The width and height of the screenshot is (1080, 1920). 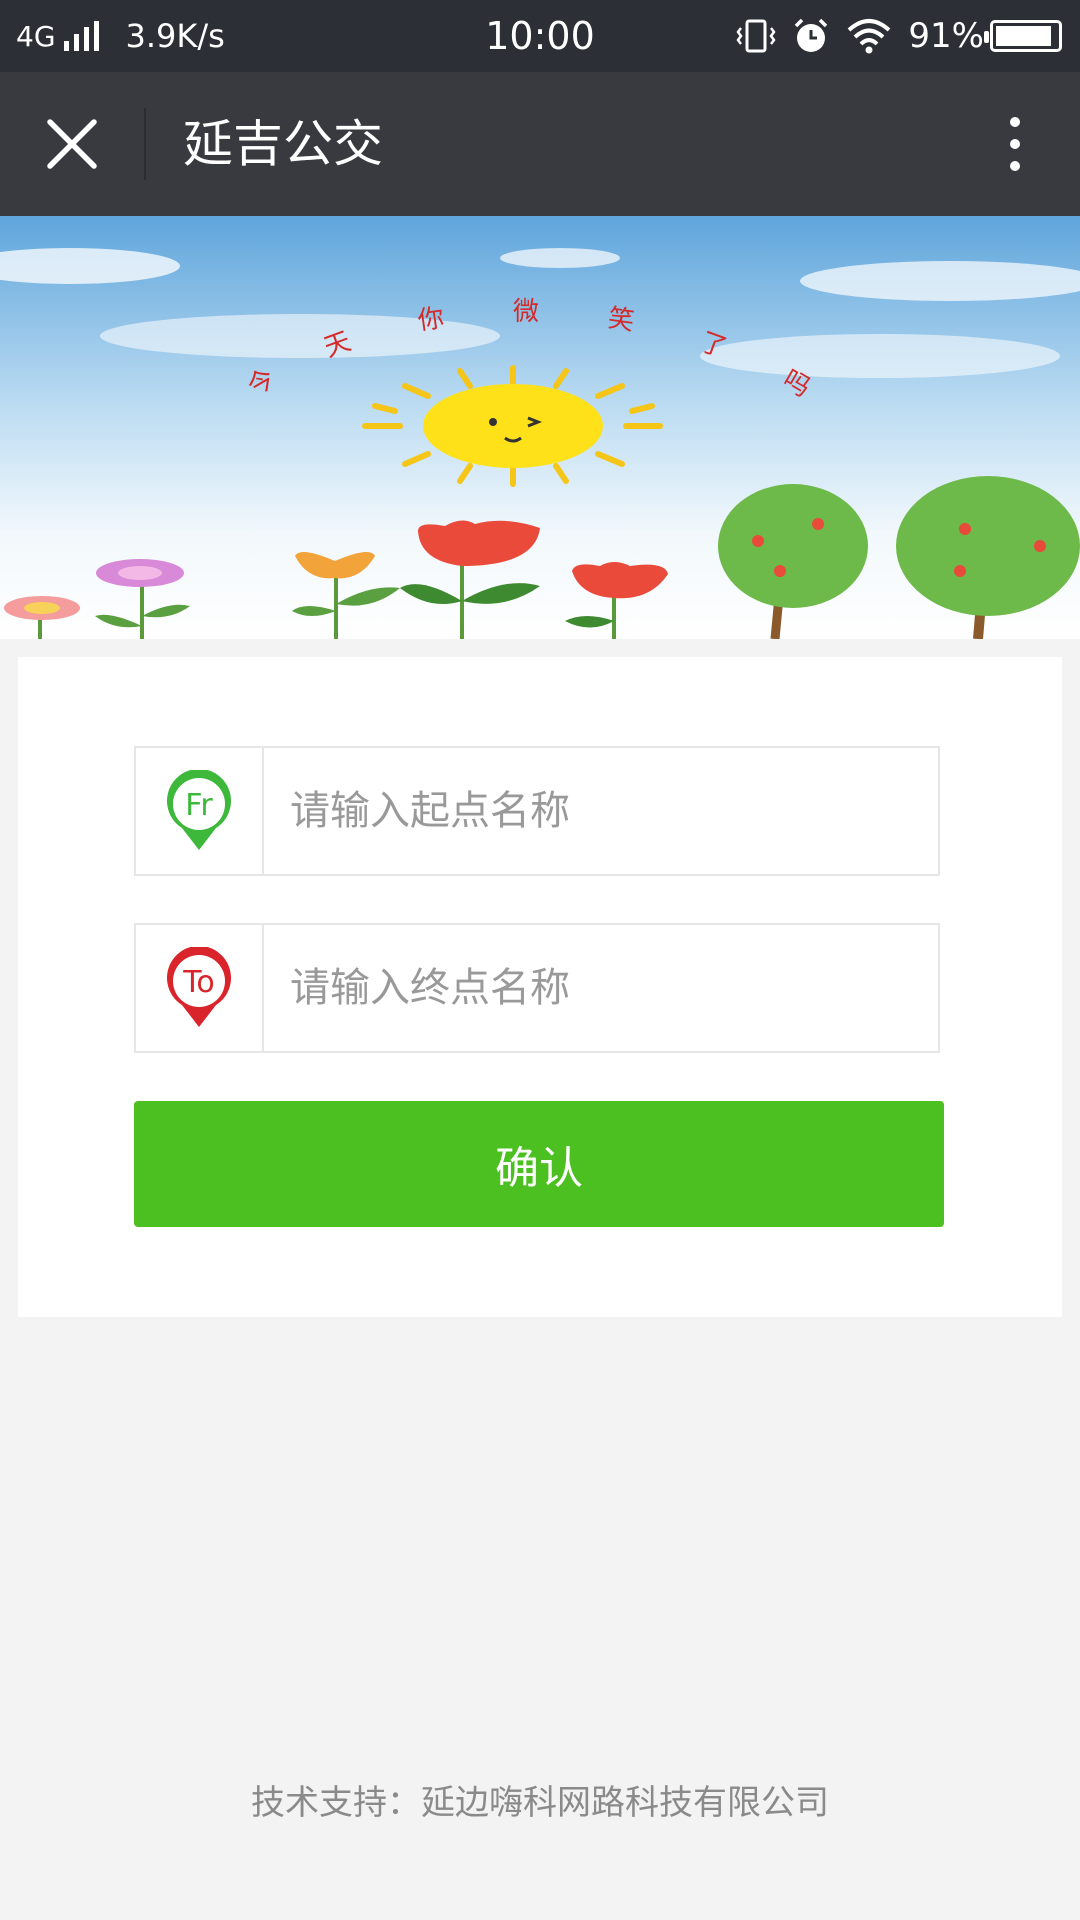 What do you see at coordinates (756, 36) in the screenshot?
I see `vibrate-icon` at bounding box center [756, 36].